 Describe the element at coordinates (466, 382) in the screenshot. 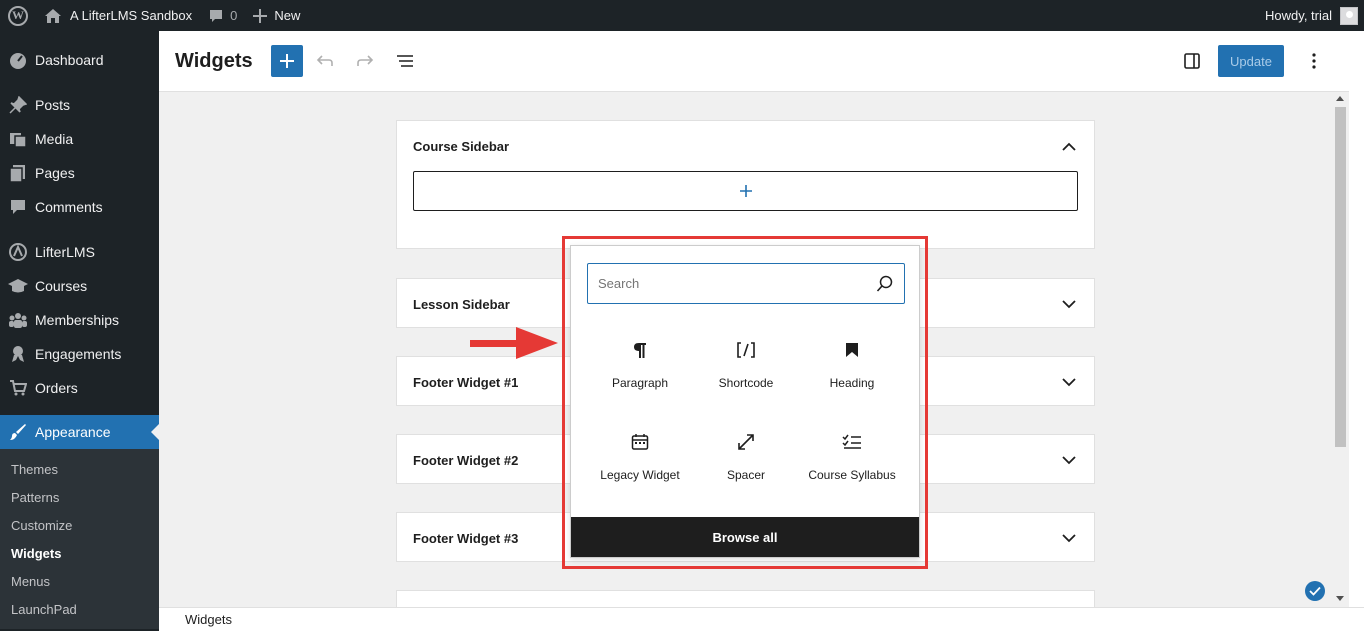

I see `widget-area-title: Footer Widget #1` at that location.